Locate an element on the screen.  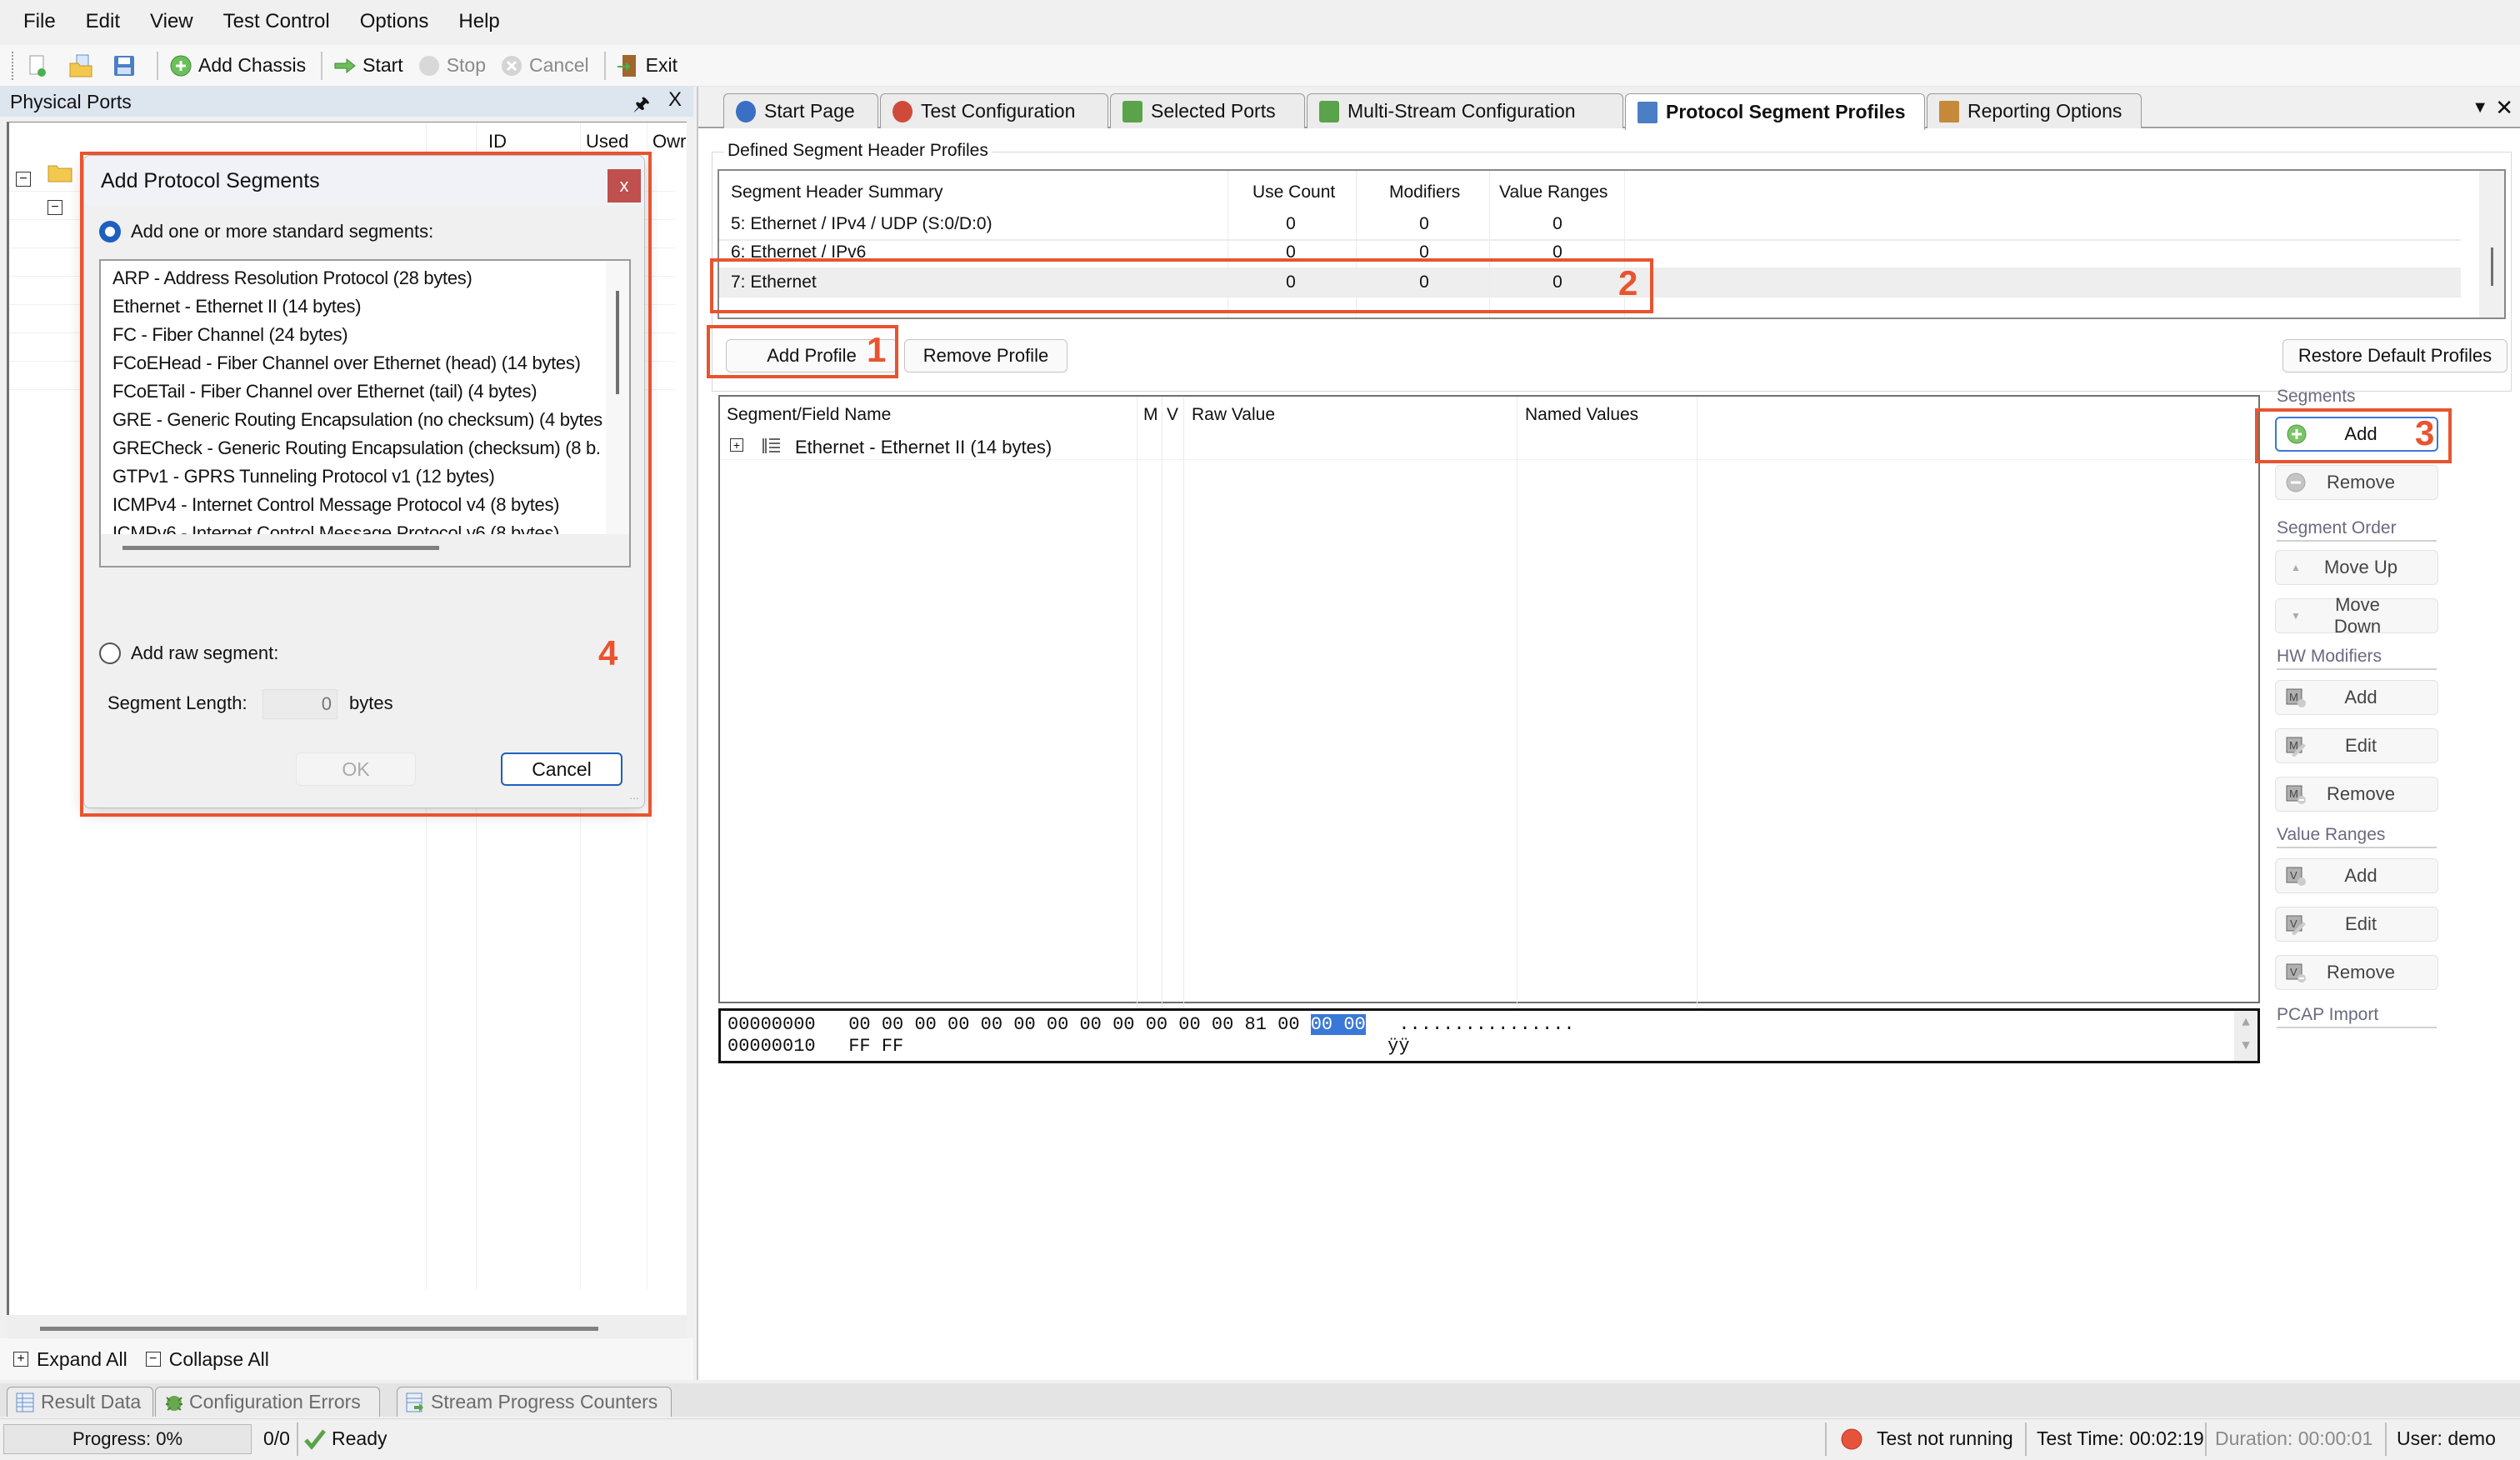
column-header-m: M is located at coordinates (1150, 415).